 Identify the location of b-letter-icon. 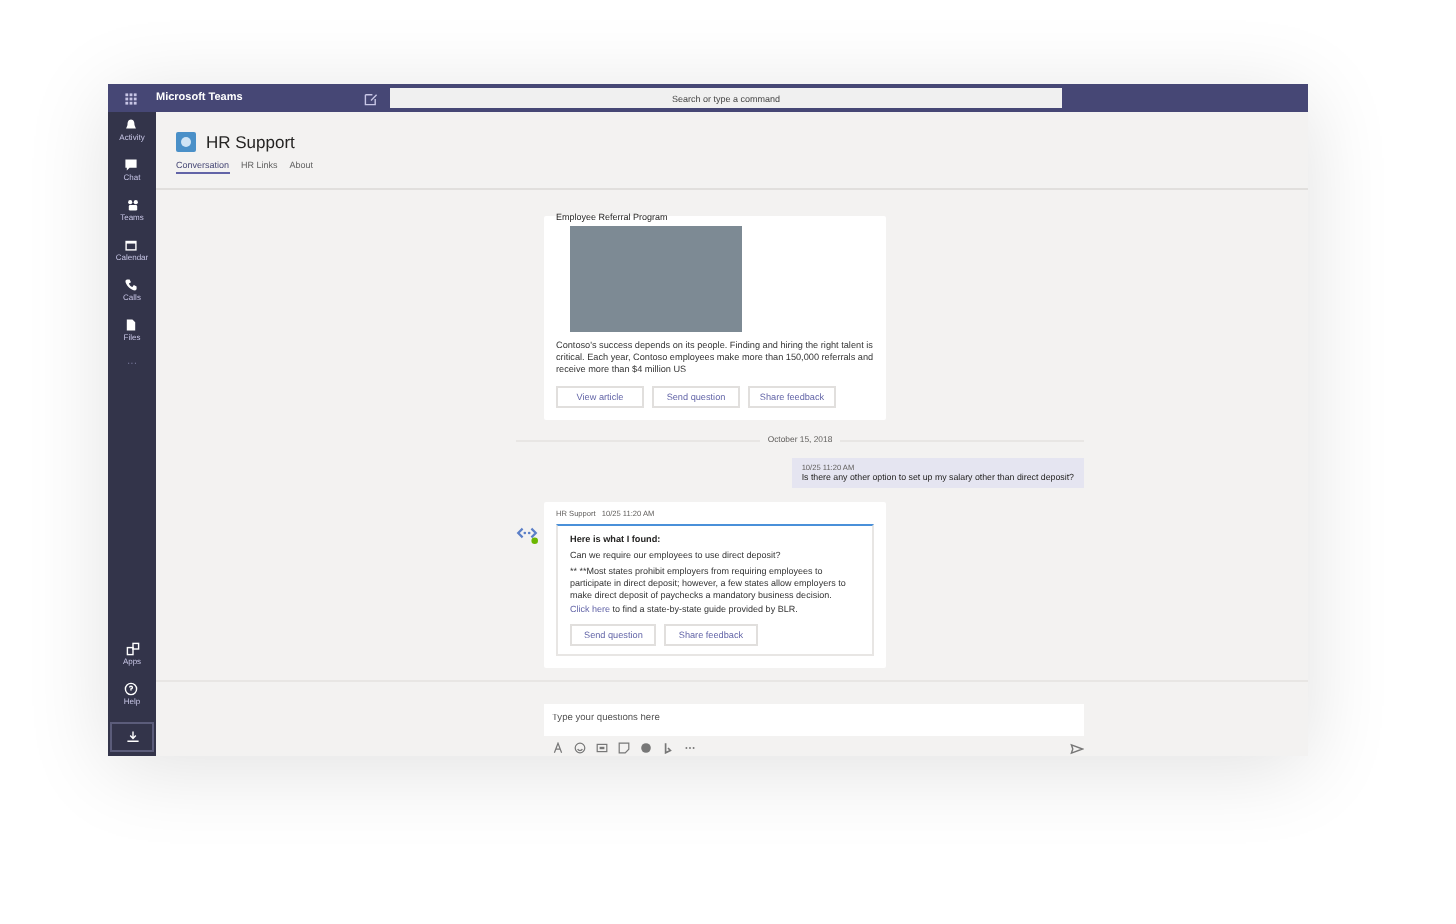
(668, 748).